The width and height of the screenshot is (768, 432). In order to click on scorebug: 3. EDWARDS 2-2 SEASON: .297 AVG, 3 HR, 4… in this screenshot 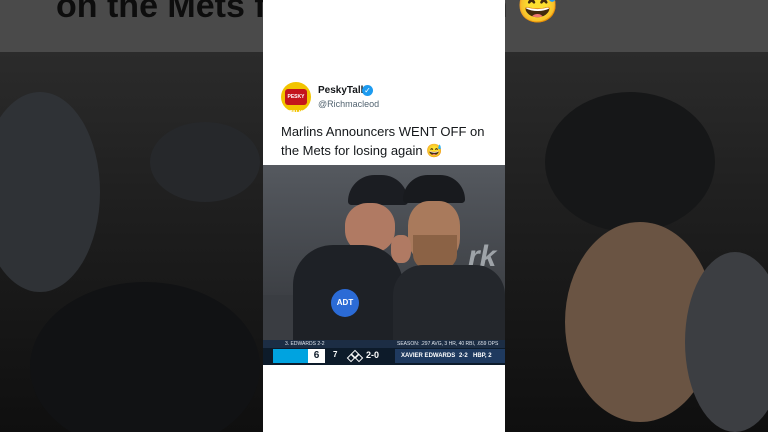, I will do `click(384, 352)`.